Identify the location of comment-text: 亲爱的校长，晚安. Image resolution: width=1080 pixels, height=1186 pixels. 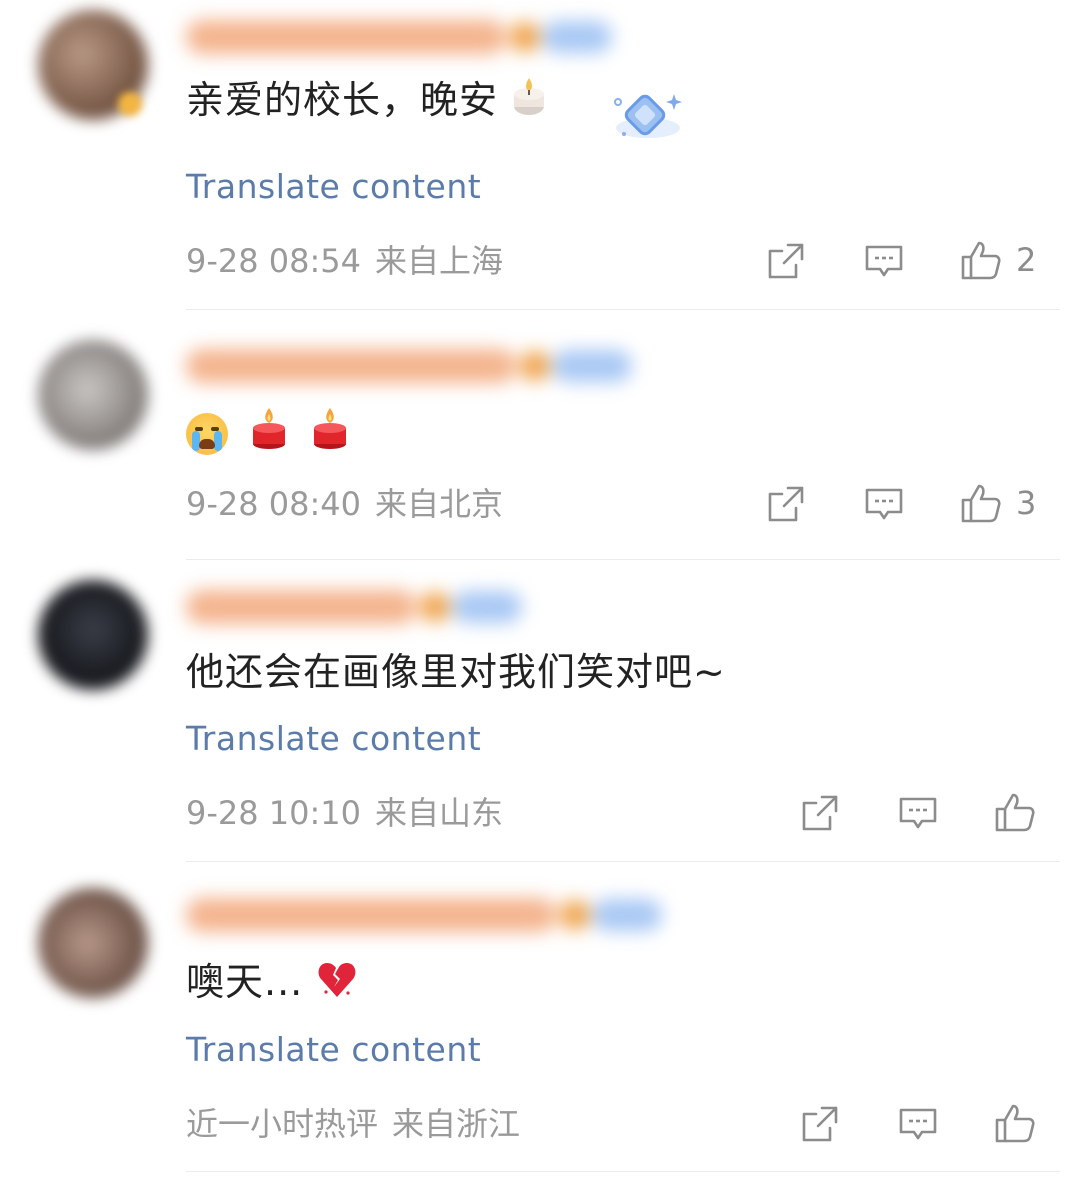
(370, 102).